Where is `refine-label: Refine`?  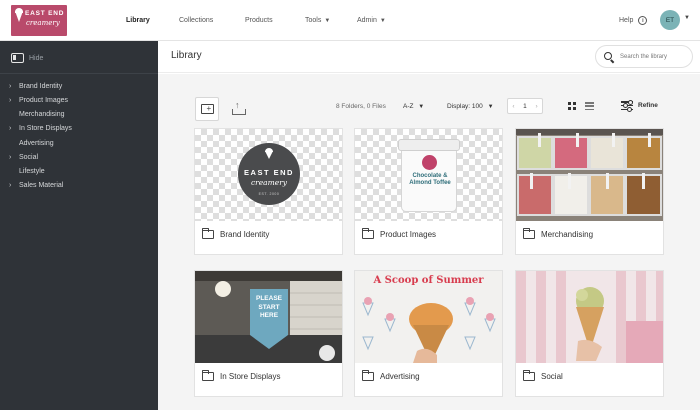
refine-label: Refine is located at coordinates (648, 105).